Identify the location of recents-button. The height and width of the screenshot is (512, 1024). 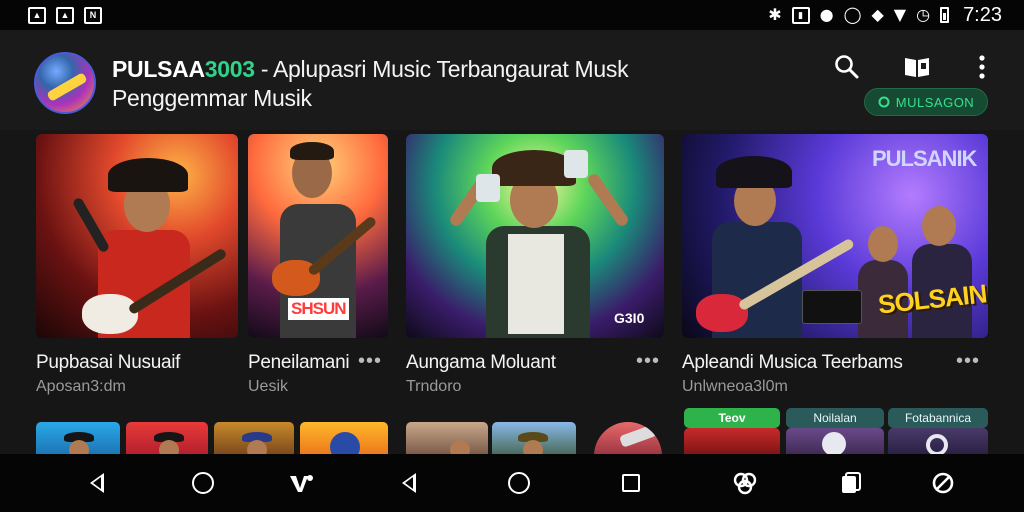
(631, 483).